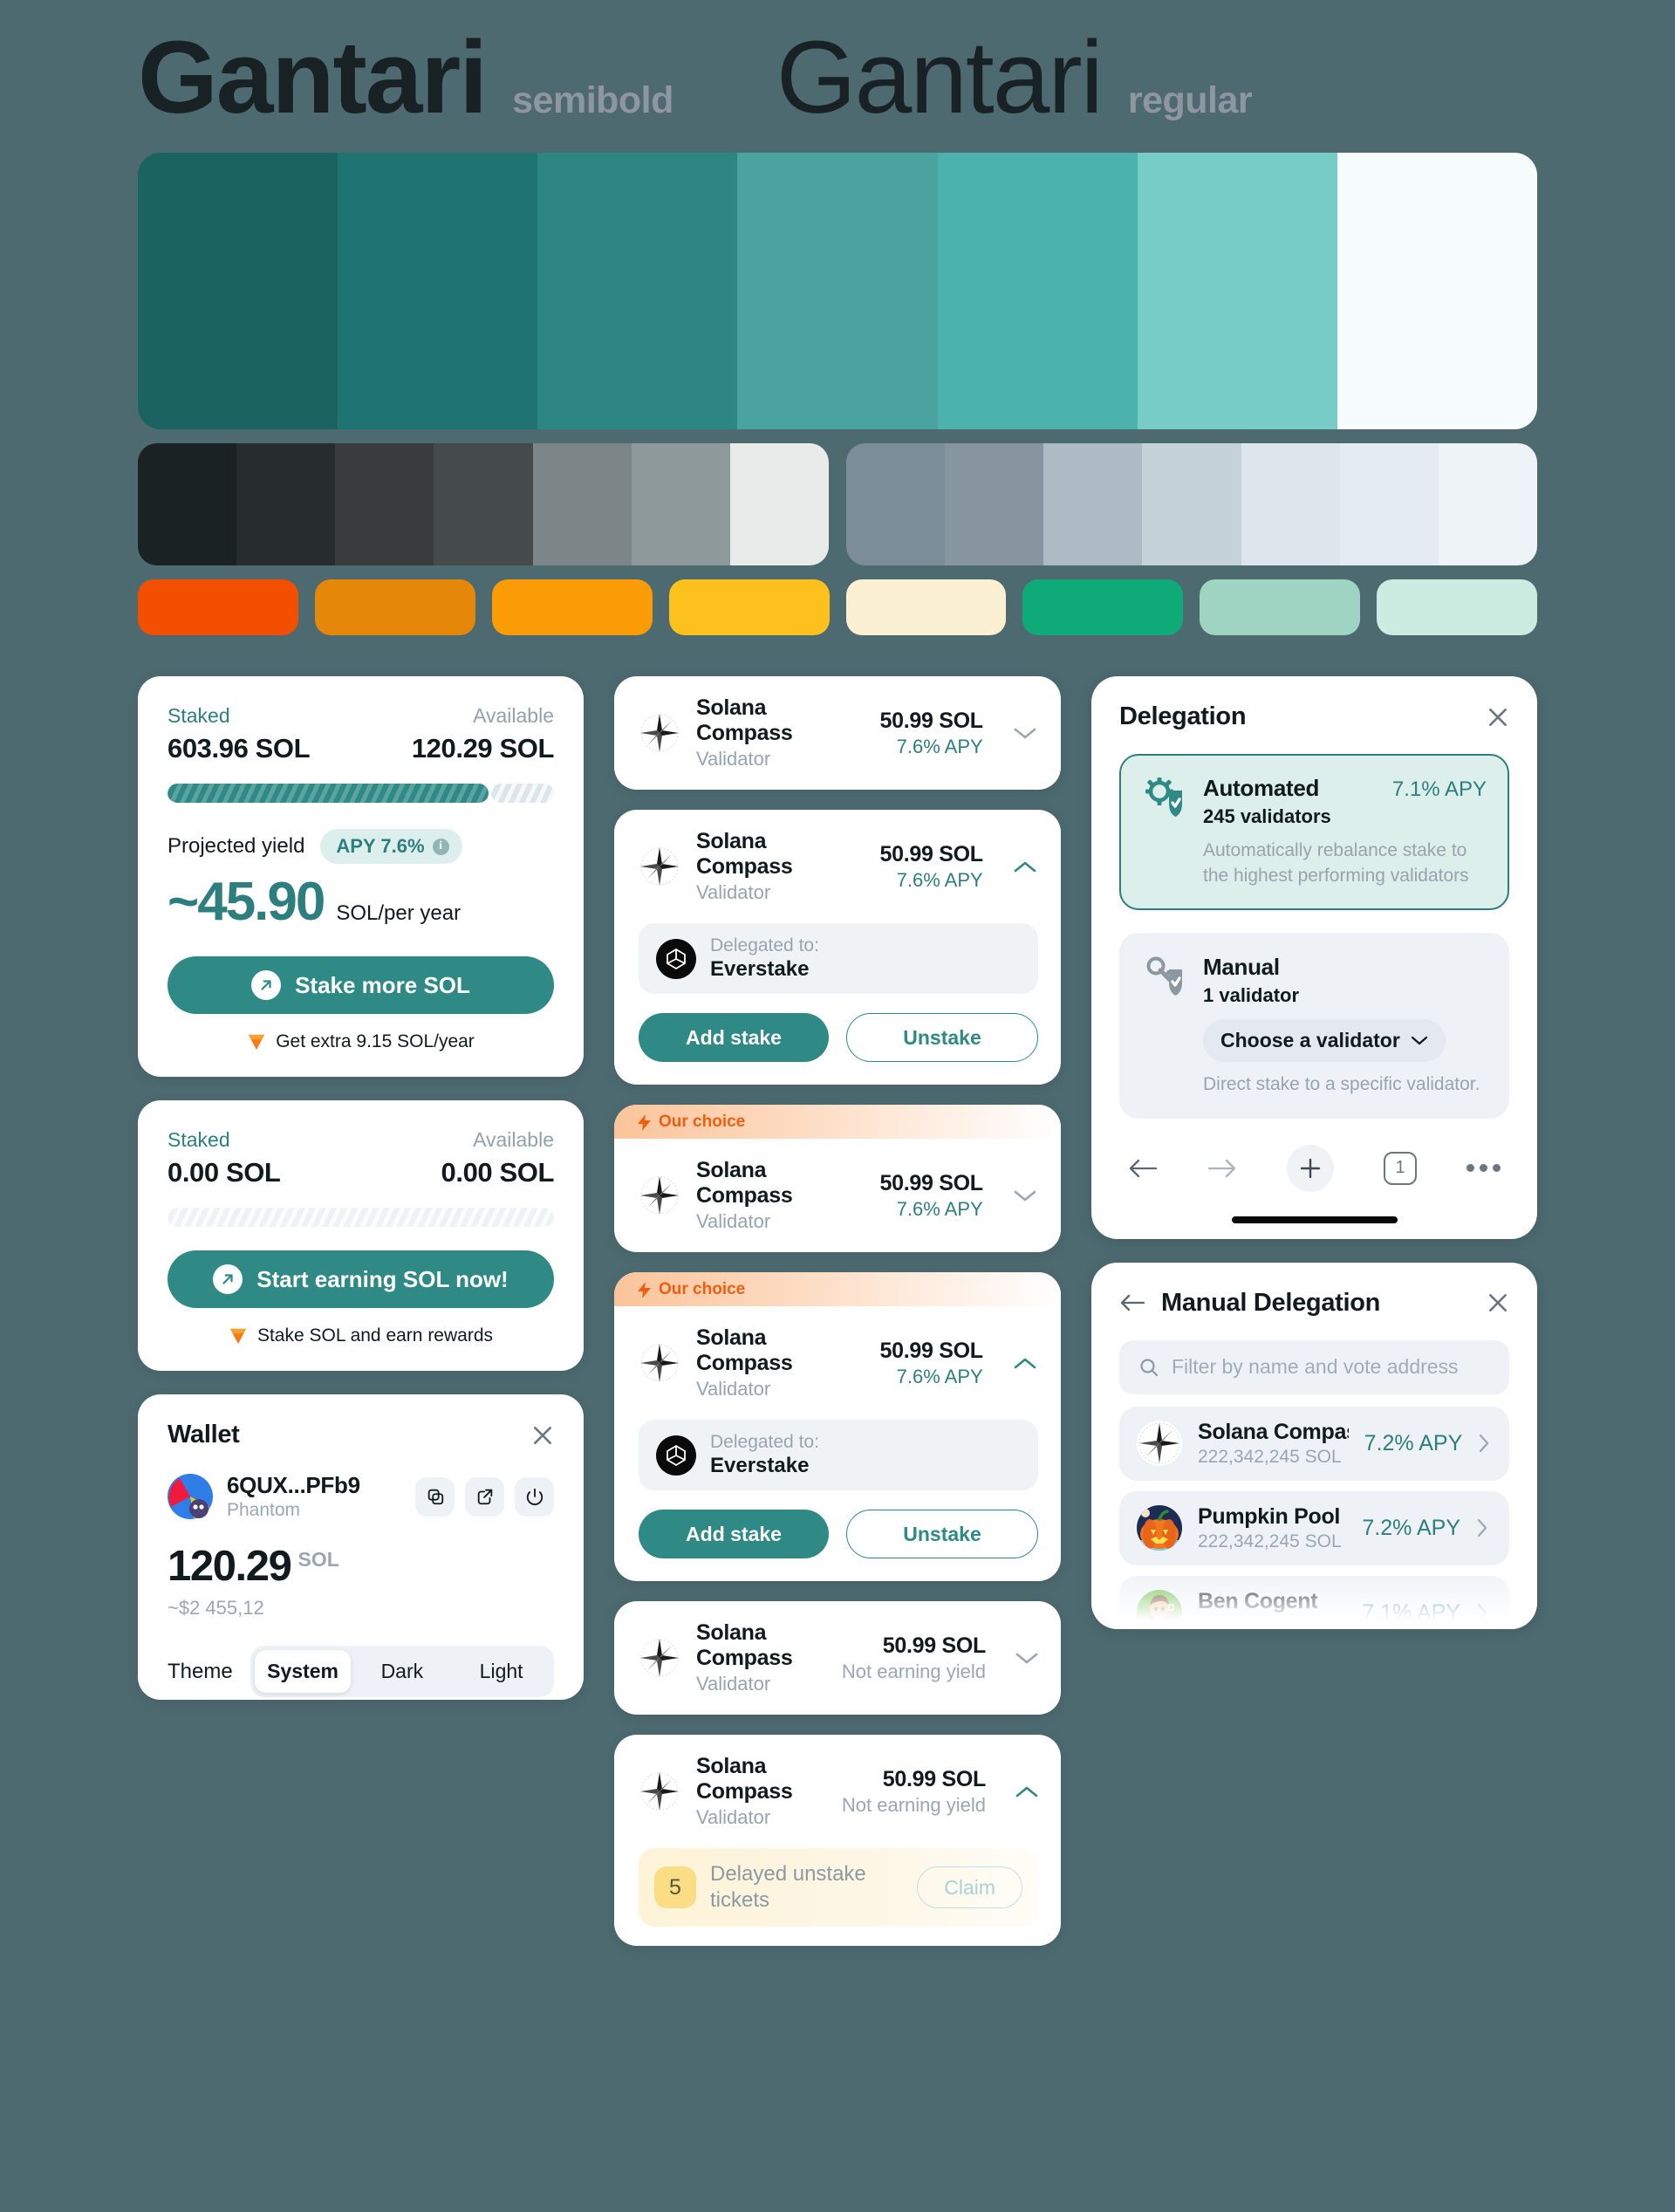 The image size is (1675, 2212). I want to click on validator-apy: Not earning yield, so click(914, 1671).